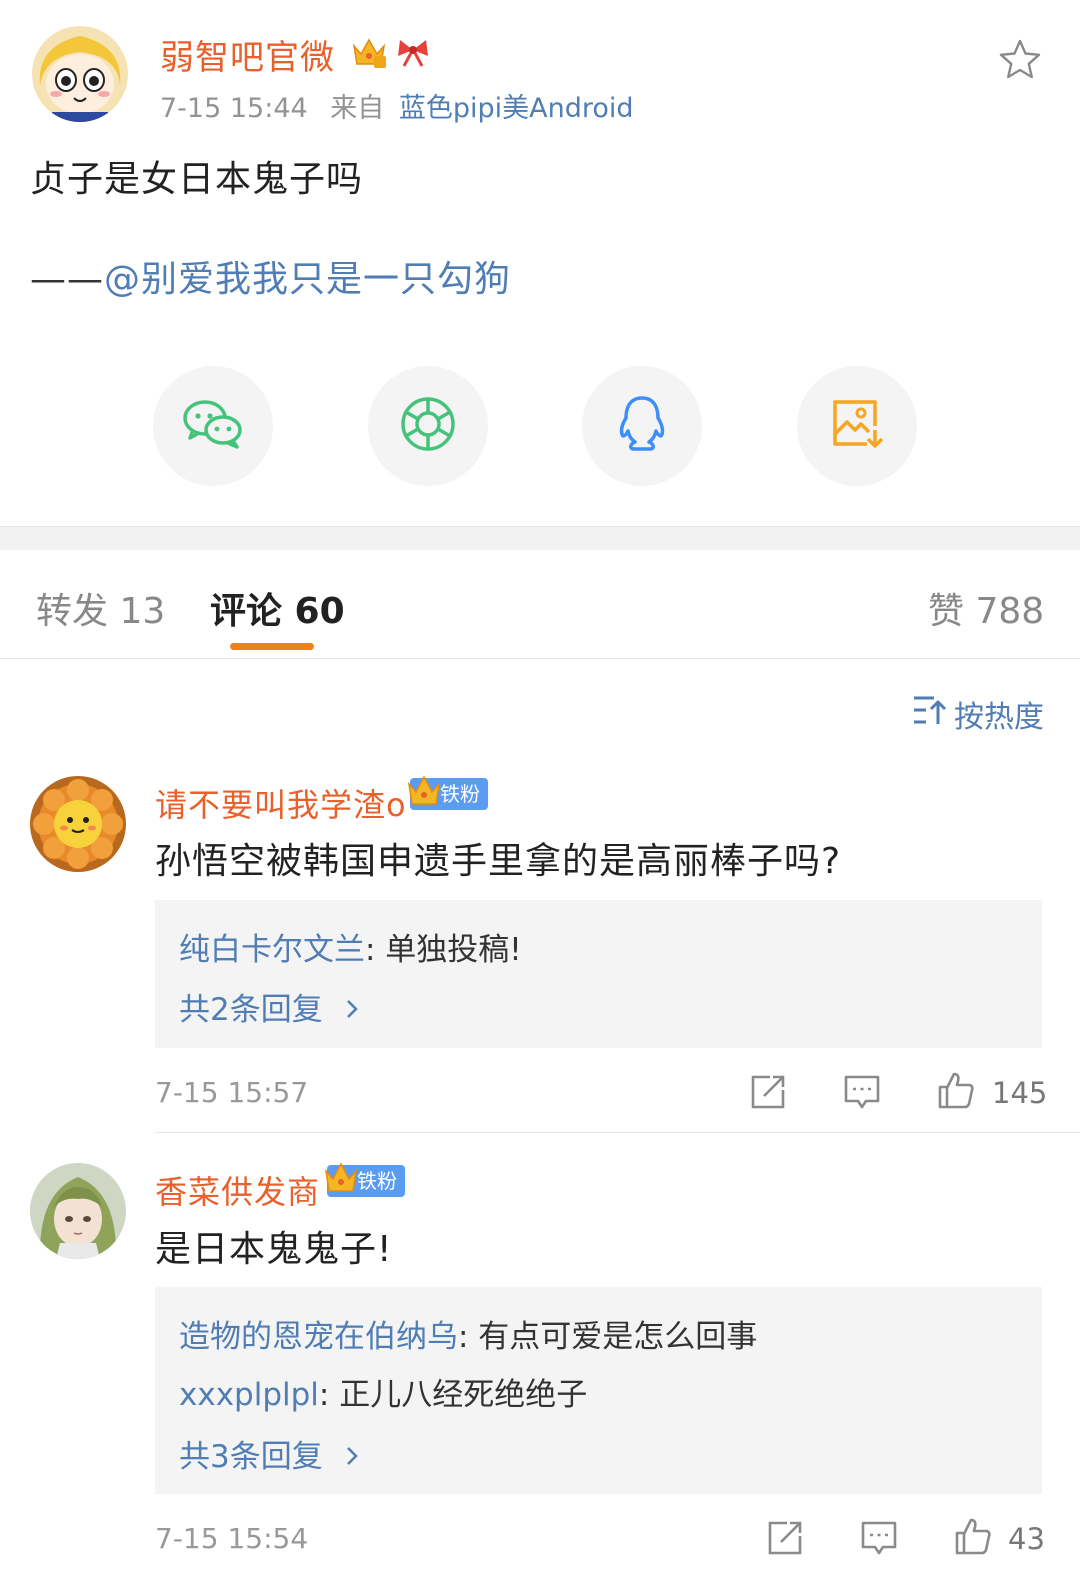 The width and height of the screenshot is (1080, 1580). What do you see at coordinates (999, 717) in the screenshot?
I see `sort-label: 按热度` at bounding box center [999, 717].